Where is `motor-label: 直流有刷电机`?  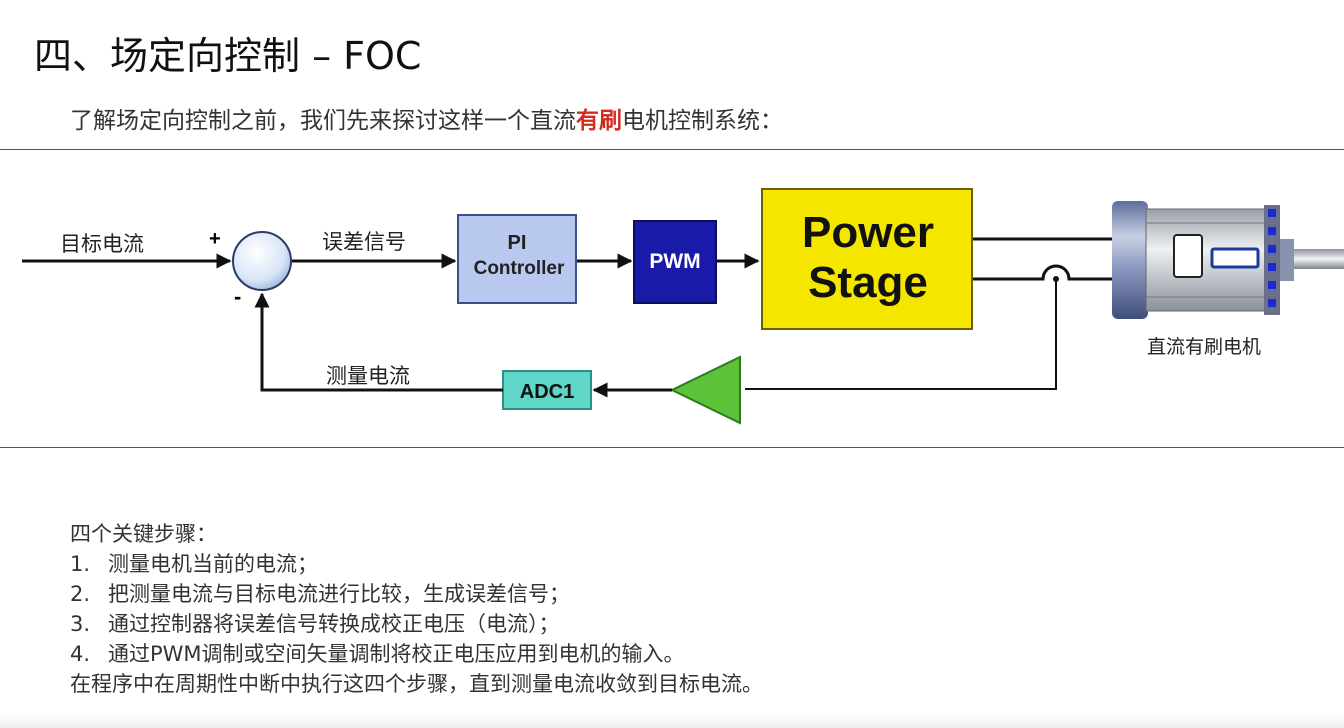 motor-label: 直流有刷电机 is located at coordinates (1204, 347).